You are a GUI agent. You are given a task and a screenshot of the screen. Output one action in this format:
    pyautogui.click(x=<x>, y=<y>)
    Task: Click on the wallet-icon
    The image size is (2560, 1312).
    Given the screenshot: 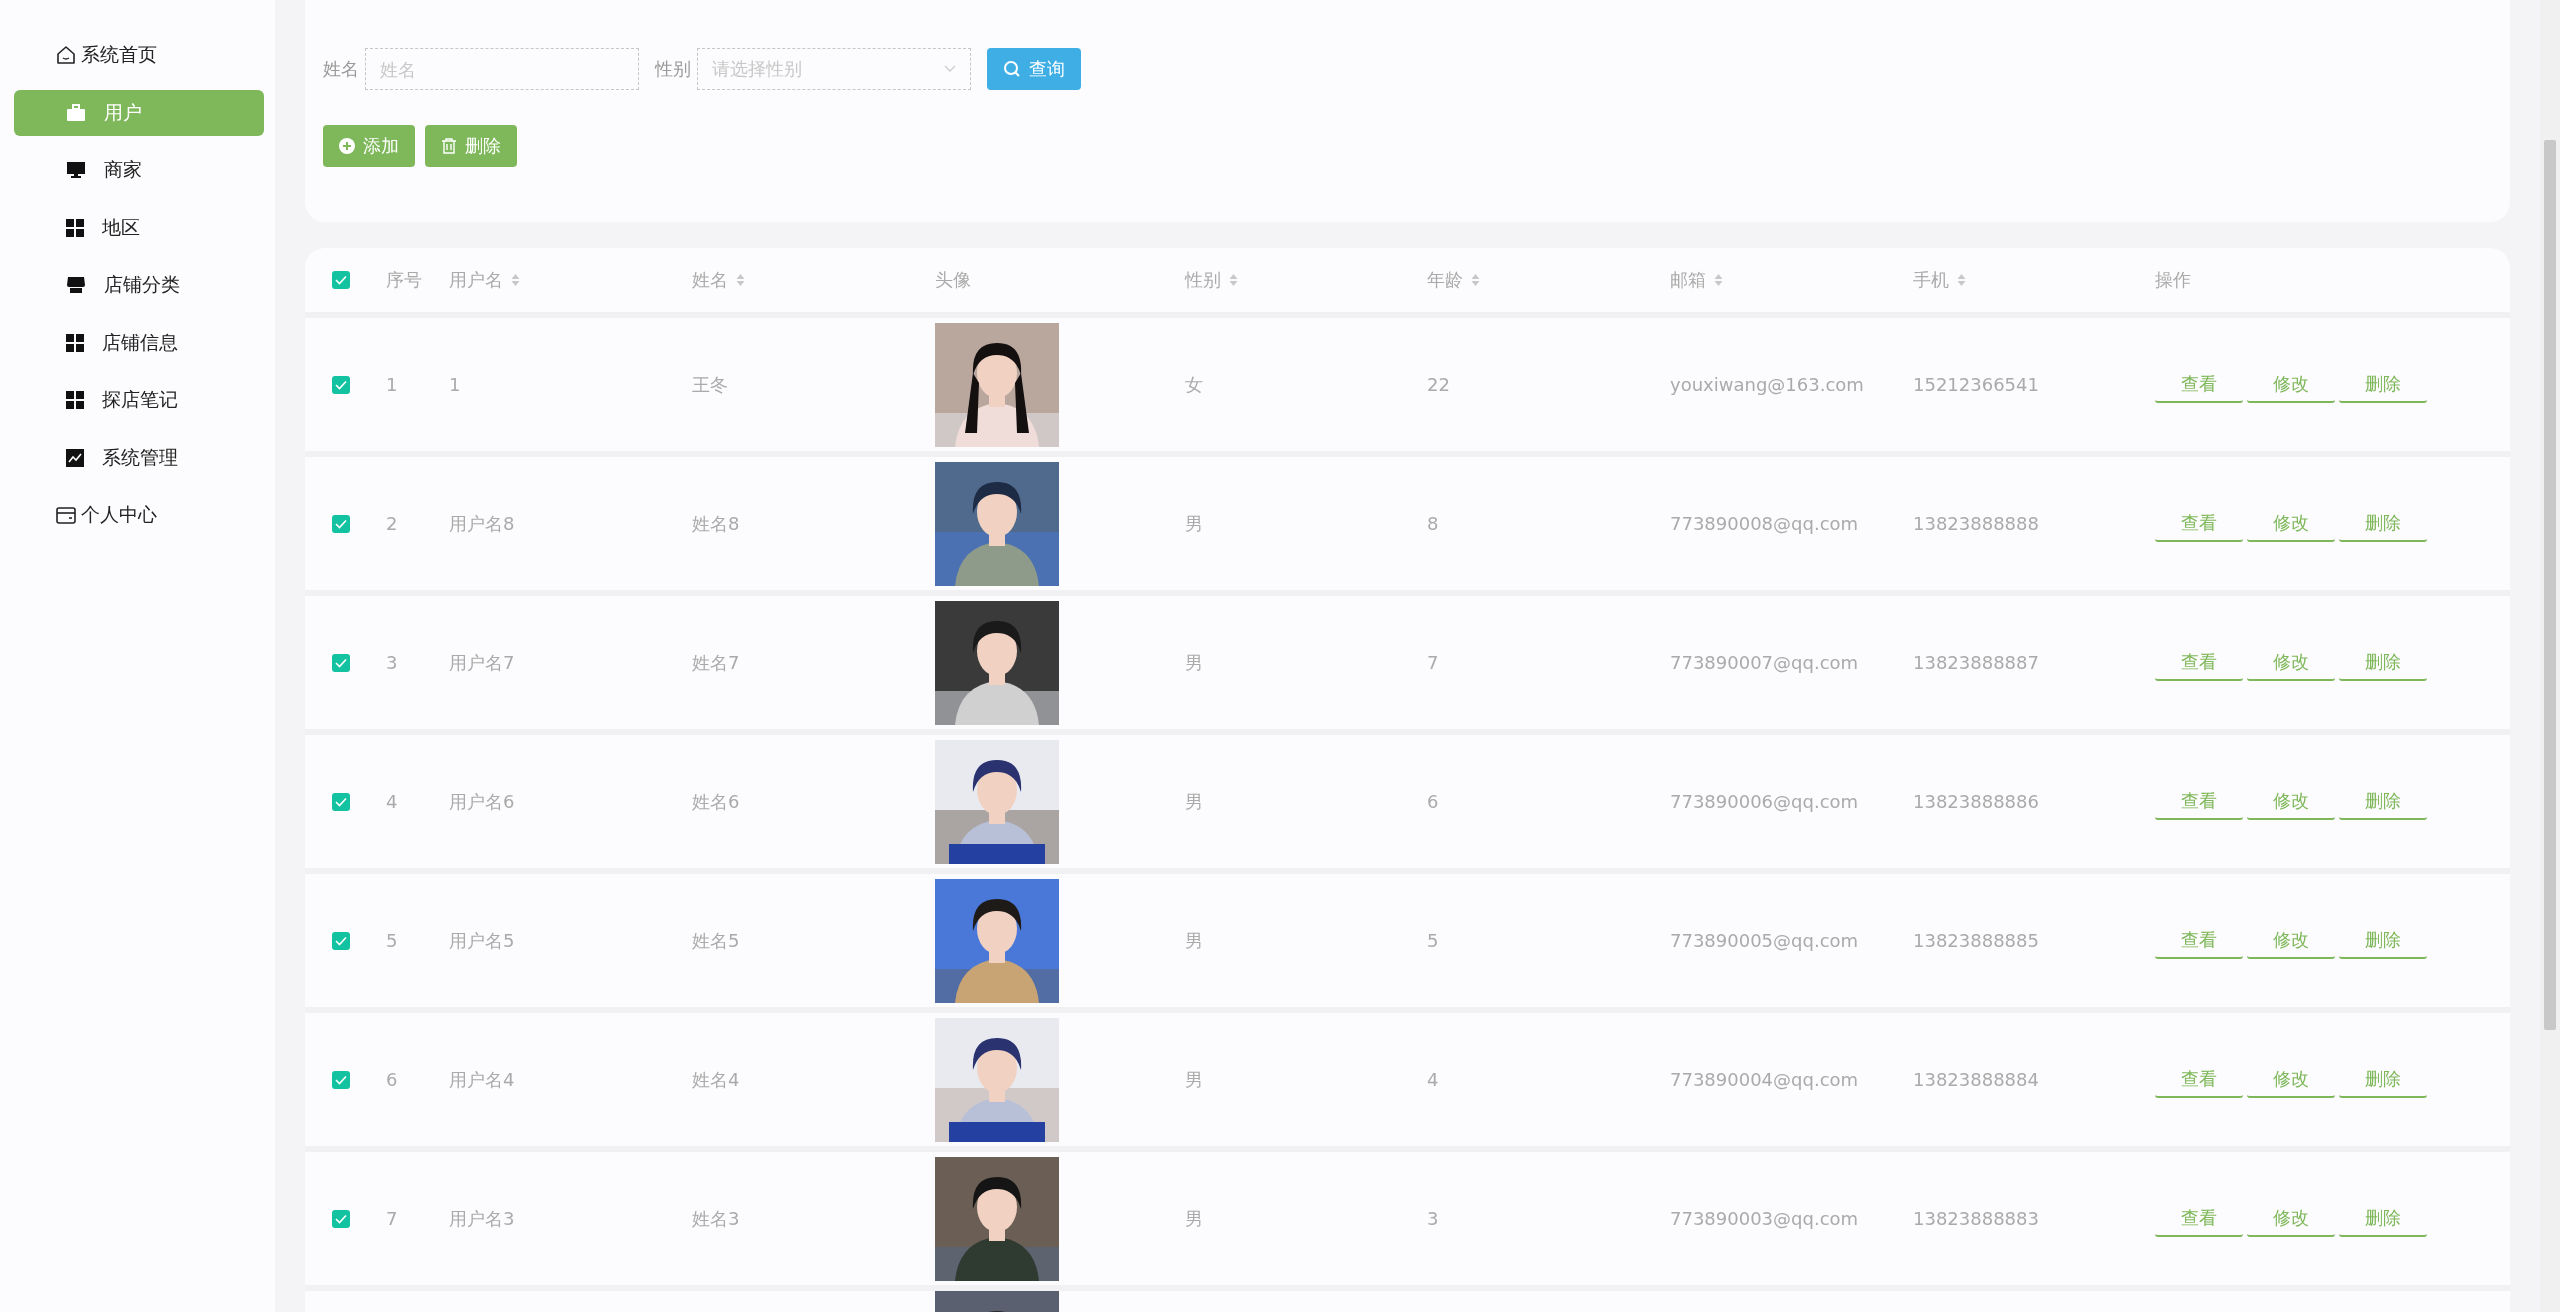 What is the action you would take?
    pyautogui.click(x=66, y=515)
    